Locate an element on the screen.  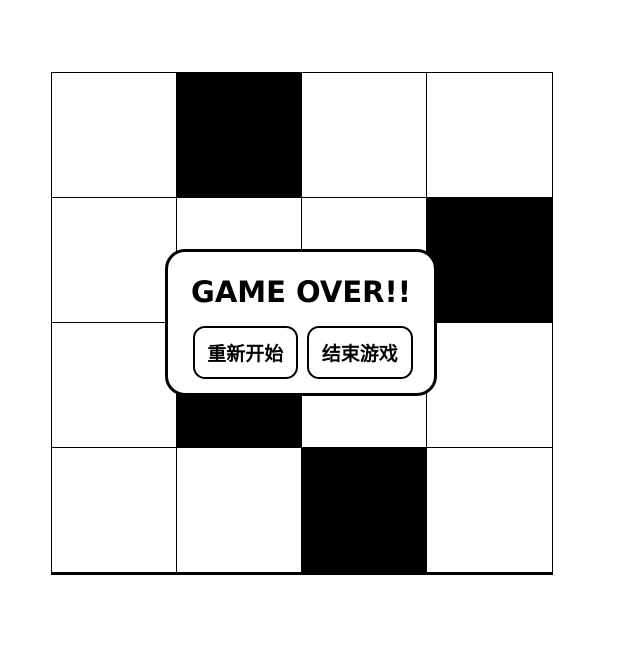
game-over-dialog: GAME OVER!! 重新开始 结束游戏 is located at coordinates (301, 322).